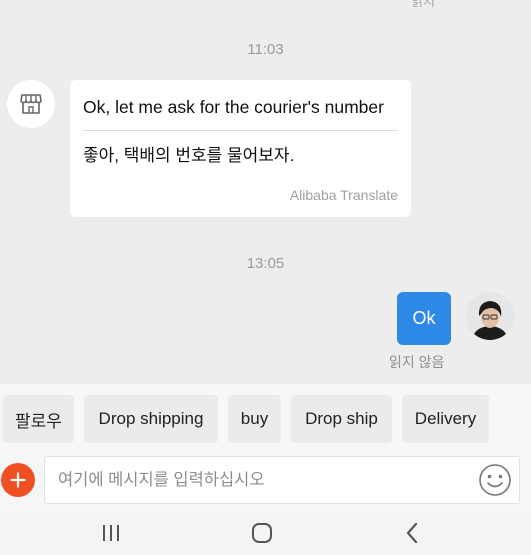 The image size is (531, 555). I want to click on timestamp: 13:05, so click(265, 263).